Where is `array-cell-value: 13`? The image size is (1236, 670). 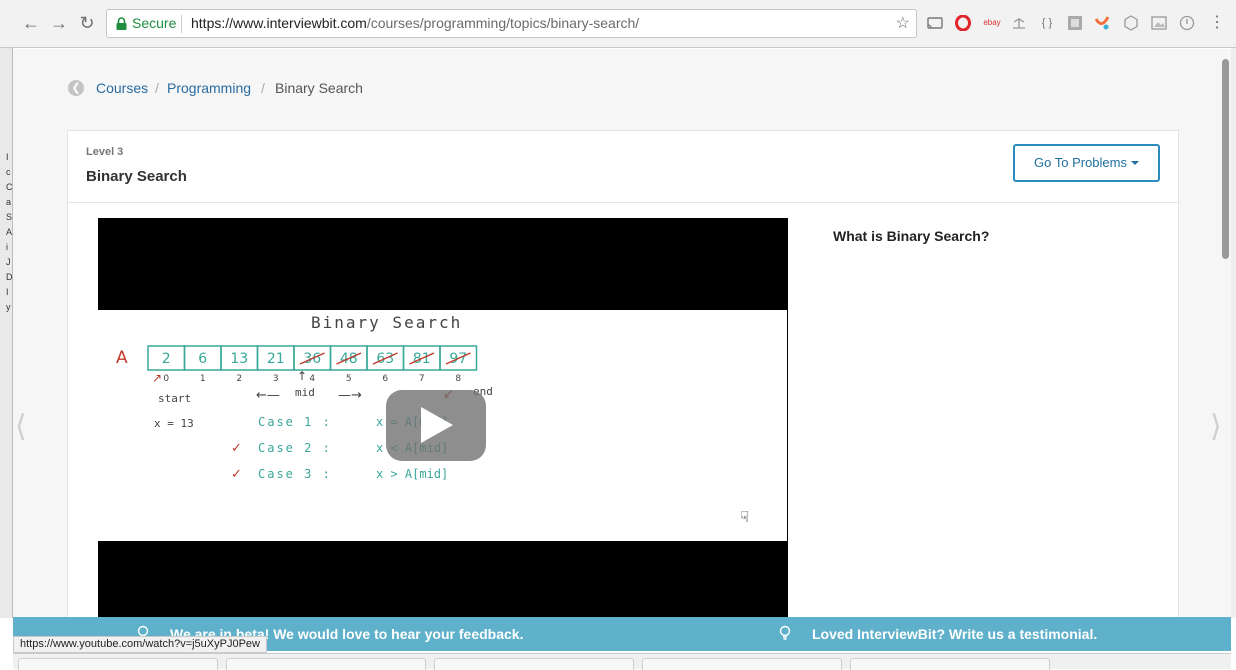 array-cell-value: 13 is located at coordinates (239, 359).